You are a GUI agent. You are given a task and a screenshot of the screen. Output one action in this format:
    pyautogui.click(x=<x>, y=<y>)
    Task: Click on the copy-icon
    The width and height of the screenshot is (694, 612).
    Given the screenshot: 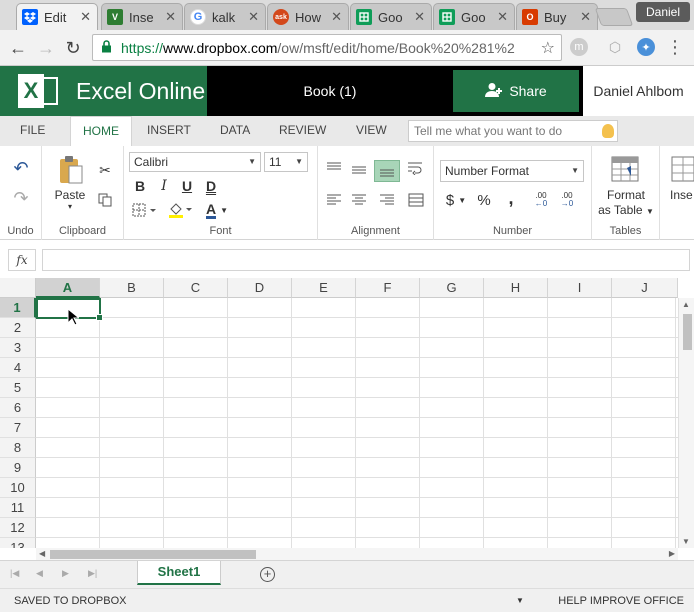 What is the action you would take?
    pyautogui.click(x=105, y=200)
    